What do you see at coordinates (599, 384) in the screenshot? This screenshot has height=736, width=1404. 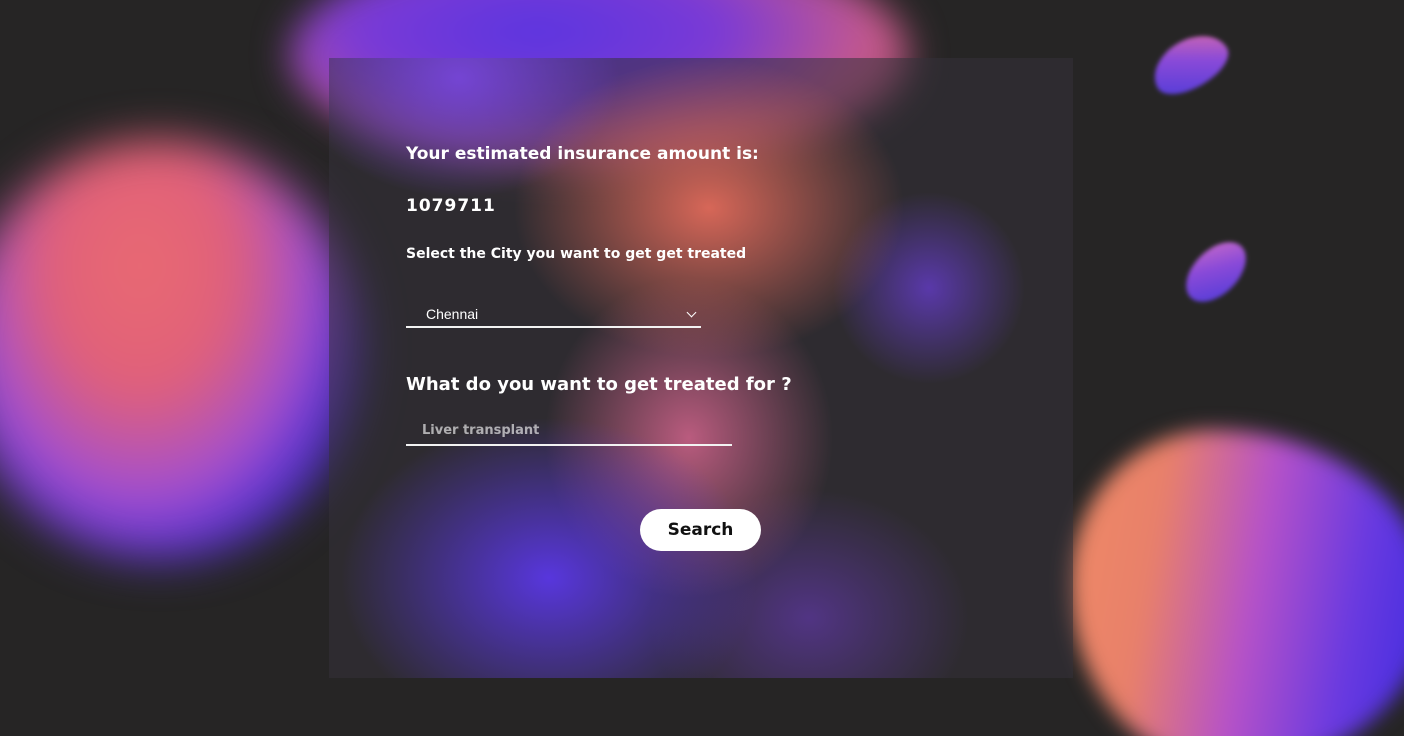 I see `treatment-label: What do you want to get treated for ?` at bounding box center [599, 384].